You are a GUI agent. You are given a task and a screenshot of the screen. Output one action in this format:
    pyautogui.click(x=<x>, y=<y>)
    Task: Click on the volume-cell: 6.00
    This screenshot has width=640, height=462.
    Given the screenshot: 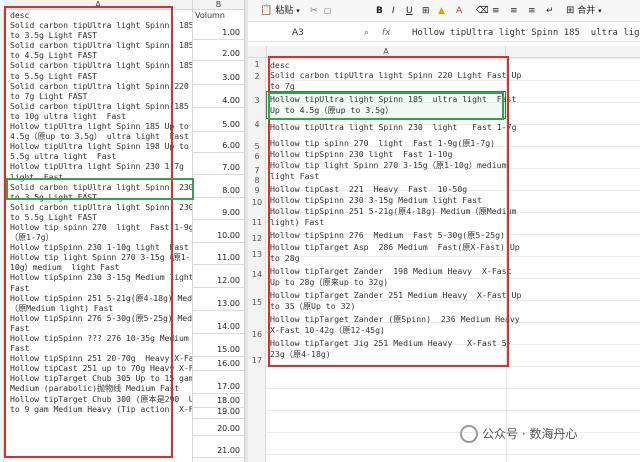 What is the action you would take?
    pyautogui.click(x=231, y=145)
    